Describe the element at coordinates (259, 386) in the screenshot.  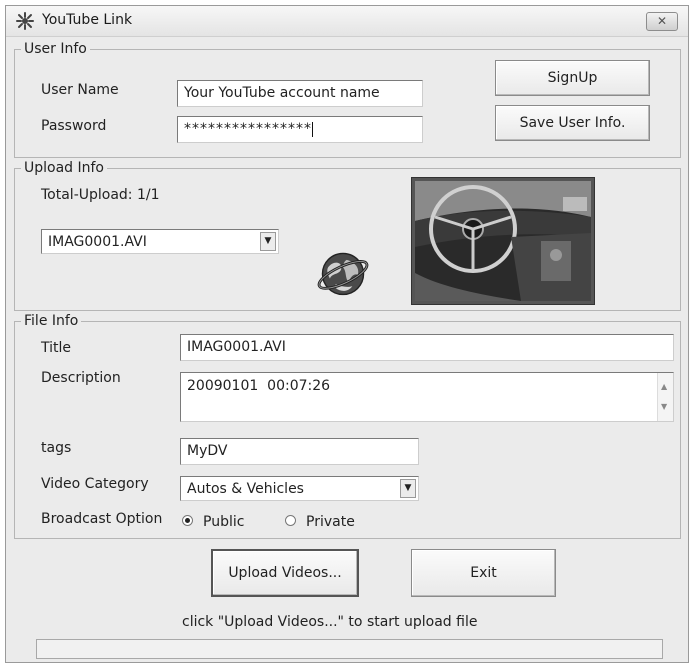
I see `description-value: 20090101 00:07:26` at that location.